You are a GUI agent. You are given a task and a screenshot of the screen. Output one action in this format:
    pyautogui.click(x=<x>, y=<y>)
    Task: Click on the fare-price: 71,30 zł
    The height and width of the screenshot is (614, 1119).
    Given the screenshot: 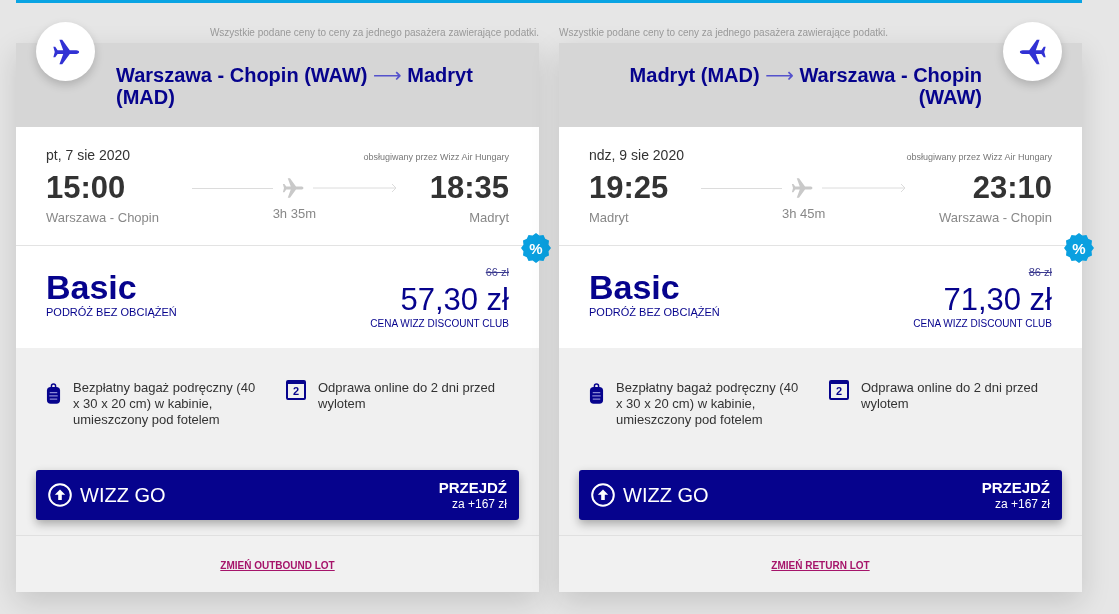 What is the action you would take?
    pyautogui.click(x=997, y=300)
    